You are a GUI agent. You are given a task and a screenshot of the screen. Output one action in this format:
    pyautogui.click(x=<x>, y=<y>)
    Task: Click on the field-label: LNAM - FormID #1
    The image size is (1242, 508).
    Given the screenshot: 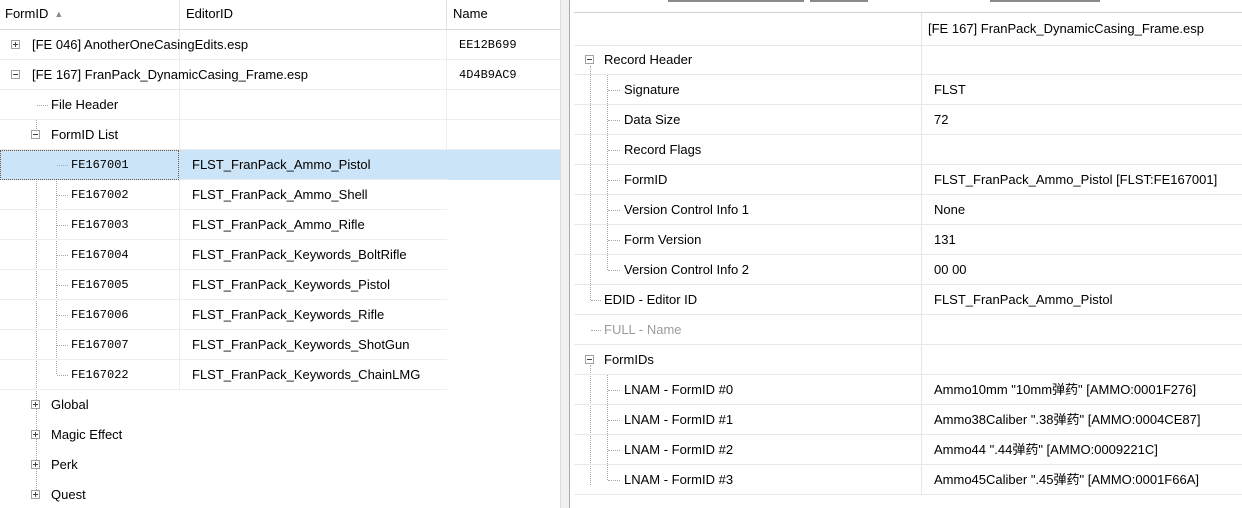 What is the action you would take?
    pyautogui.click(x=679, y=419)
    